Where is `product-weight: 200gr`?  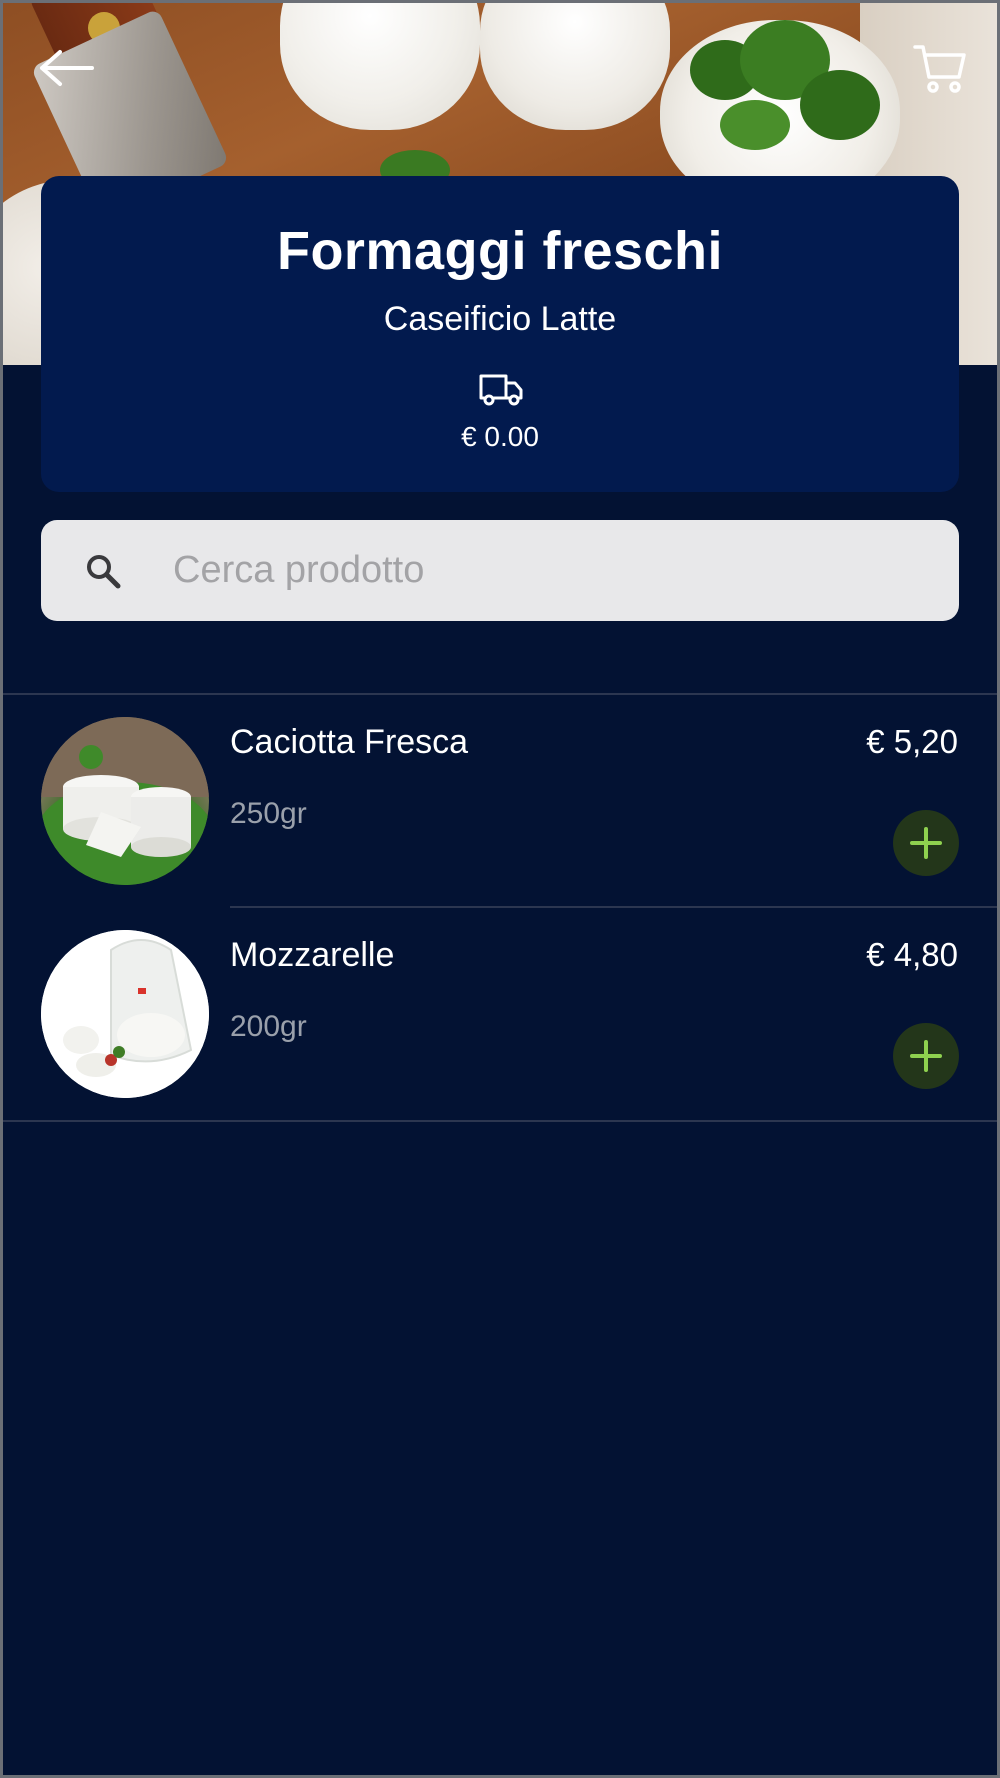 product-weight: 200gr is located at coordinates (268, 1026).